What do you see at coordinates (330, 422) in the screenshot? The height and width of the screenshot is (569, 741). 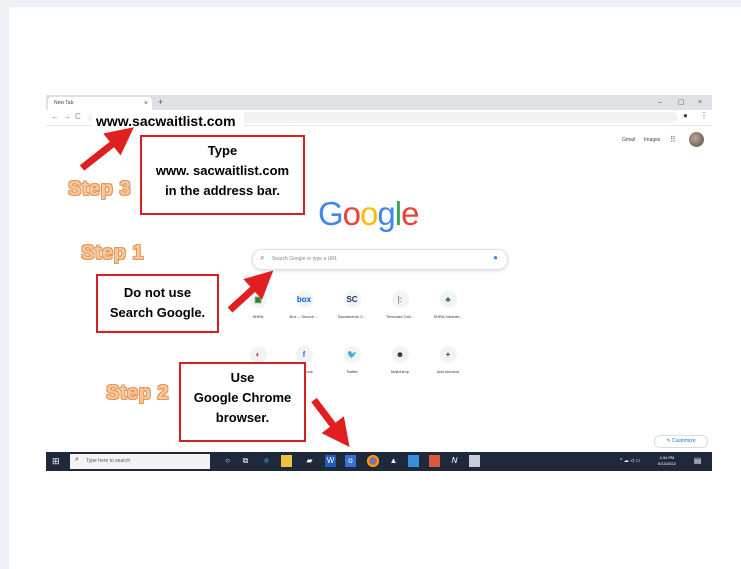 I see `step2-arrow` at bounding box center [330, 422].